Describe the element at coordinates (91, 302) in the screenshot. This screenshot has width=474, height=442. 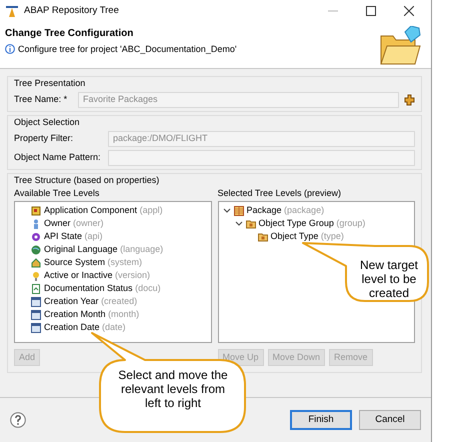
I see `list-item: Creation Year (created)` at that location.